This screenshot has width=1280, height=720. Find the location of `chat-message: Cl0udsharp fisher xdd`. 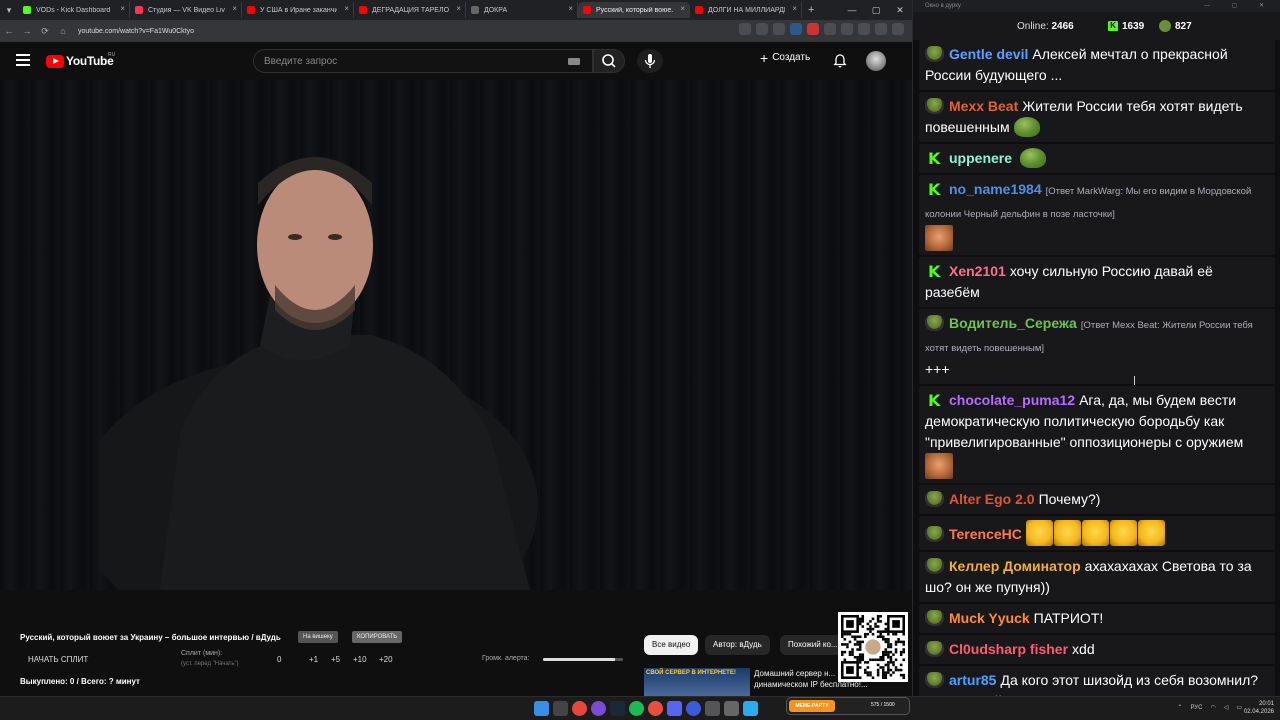

chat-message: Cl0udsharp fisher xdd is located at coordinates (1097, 649).